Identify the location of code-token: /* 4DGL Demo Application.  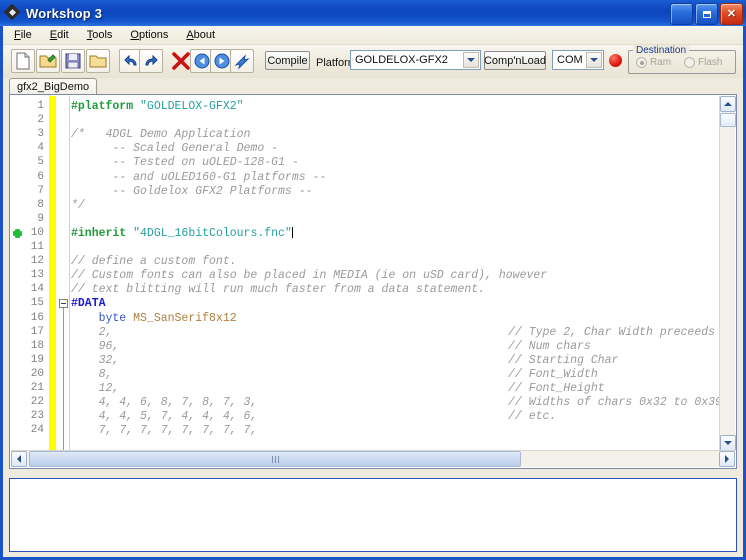
(161, 135).